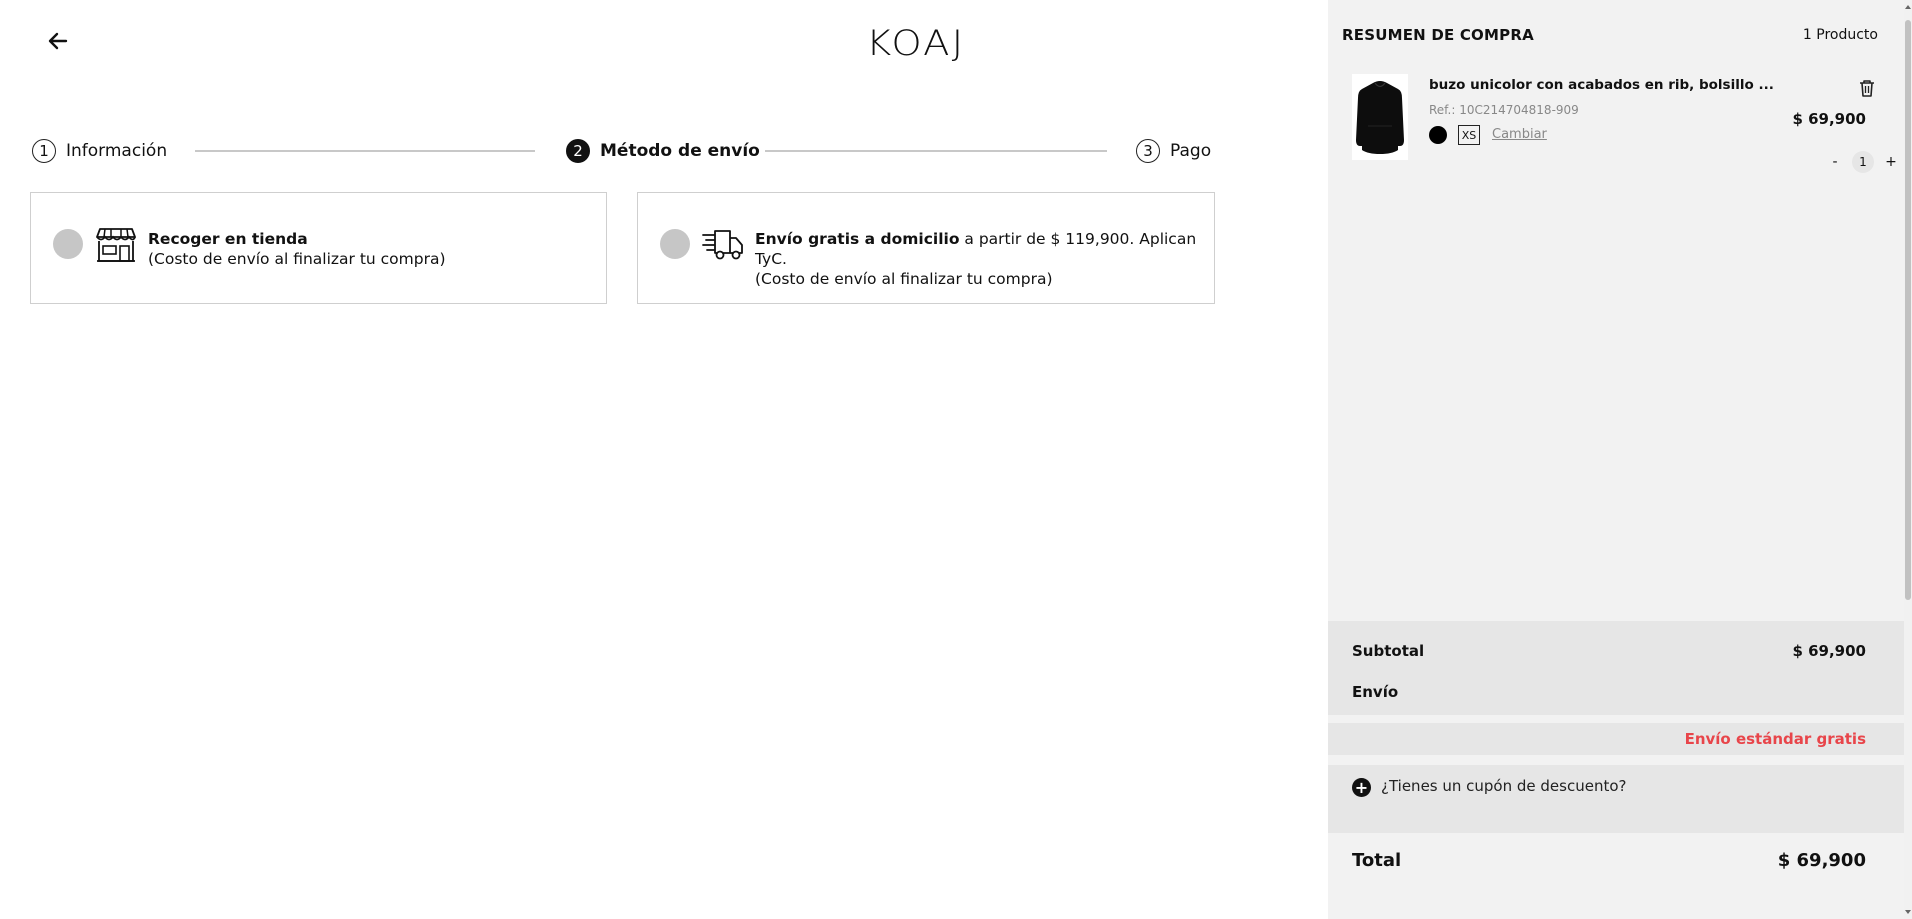 The height and width of the screenshot is (919, 1912). I want to click on summary-title: RESUMEN DE COMPRA, so click(1438, 35).